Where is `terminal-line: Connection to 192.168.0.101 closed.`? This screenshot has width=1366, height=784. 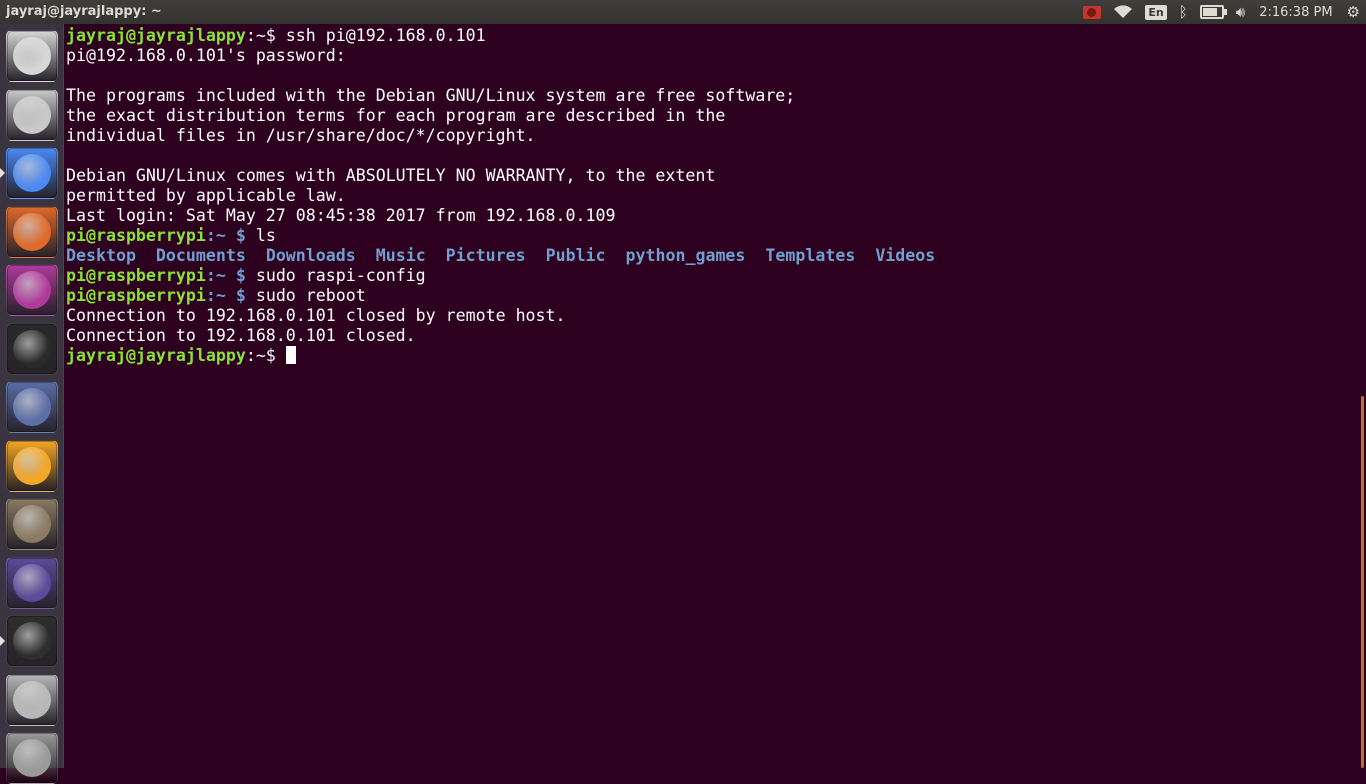 terminal-line: Connection to 192.168.0.101 closed. is located at coordinates (241, 335).